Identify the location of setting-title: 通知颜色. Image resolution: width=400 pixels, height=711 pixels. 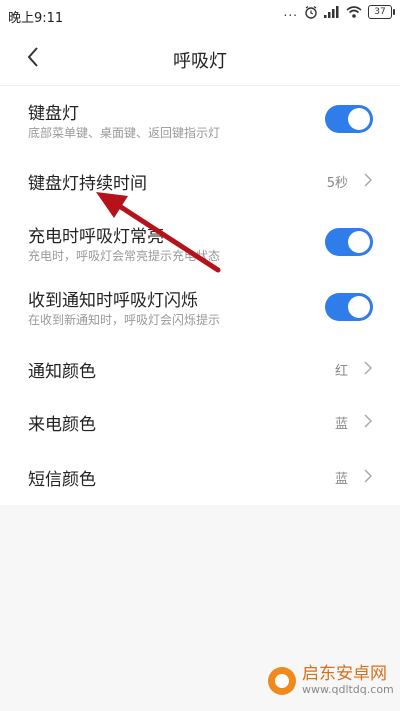
(62, 372).